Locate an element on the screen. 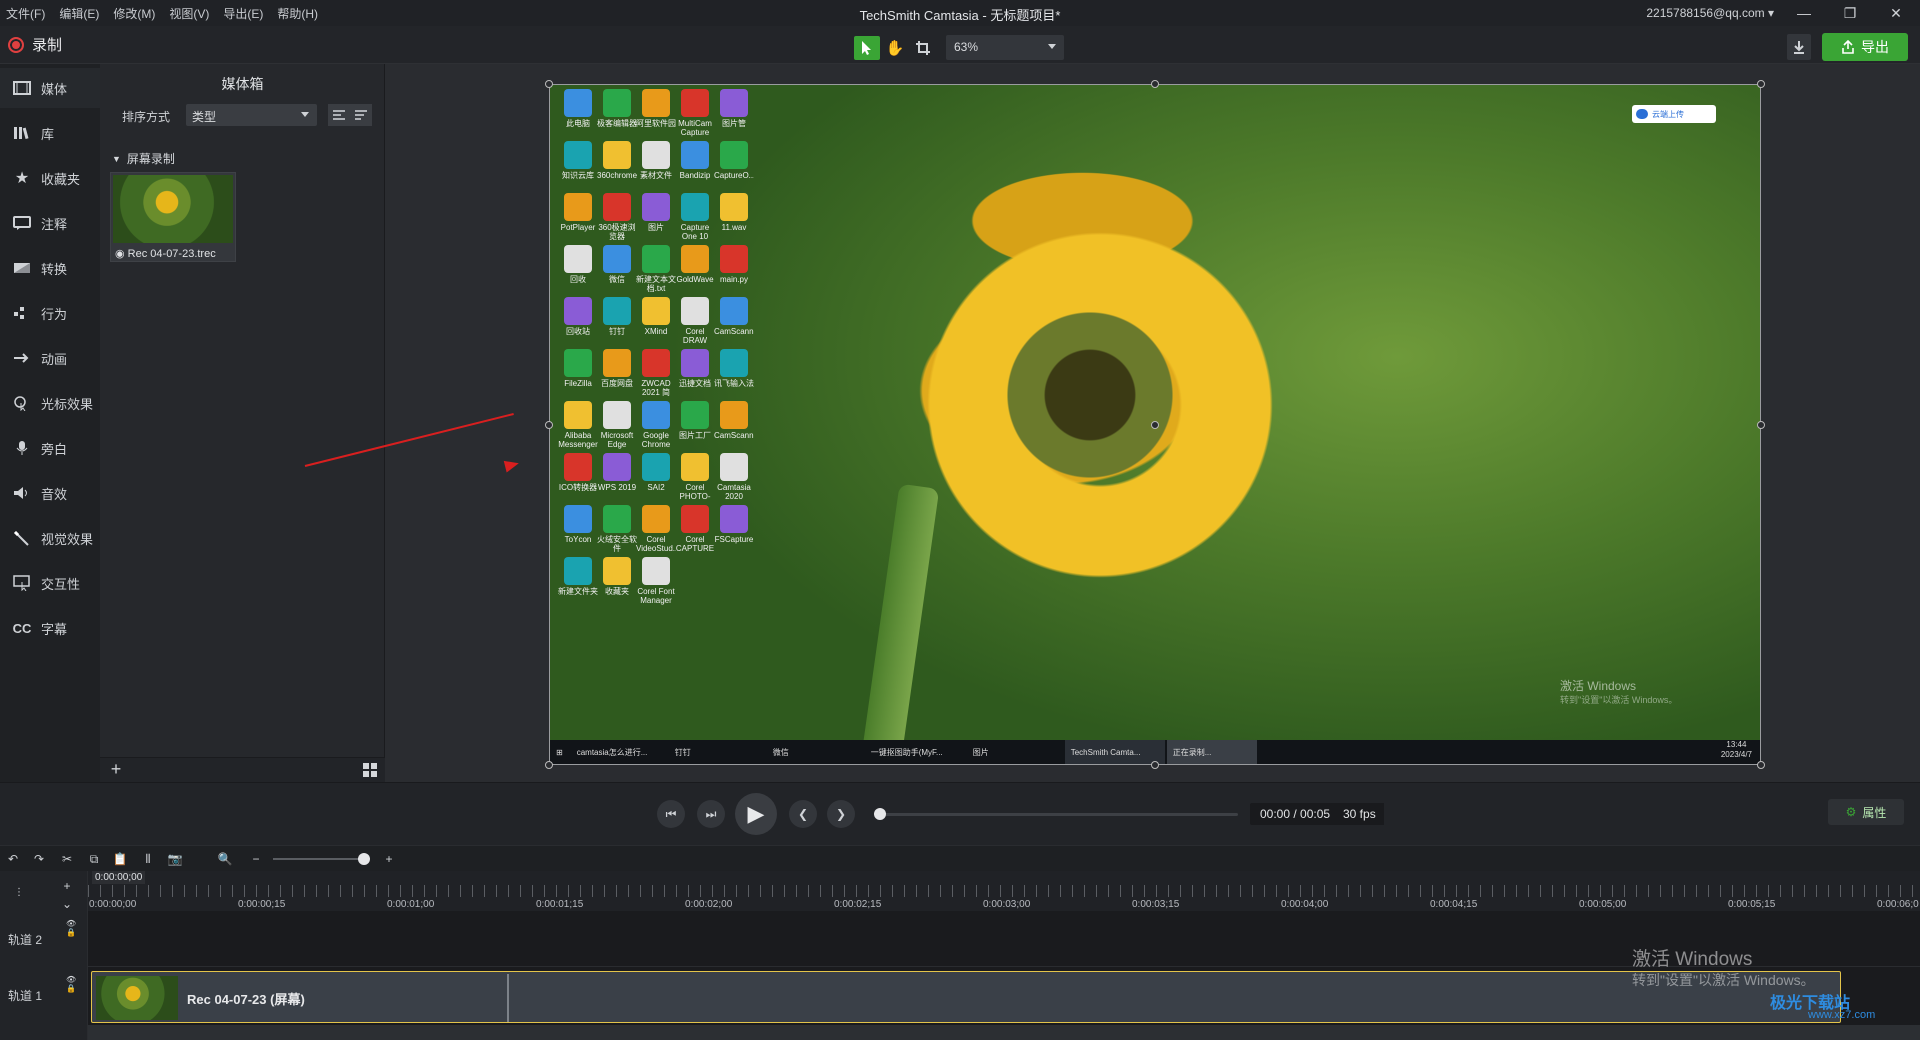 Image resolution: width=1920 pixels, height=1040 pixels. magnifier-icon: 🔍 is located at coordinates (225, 859).